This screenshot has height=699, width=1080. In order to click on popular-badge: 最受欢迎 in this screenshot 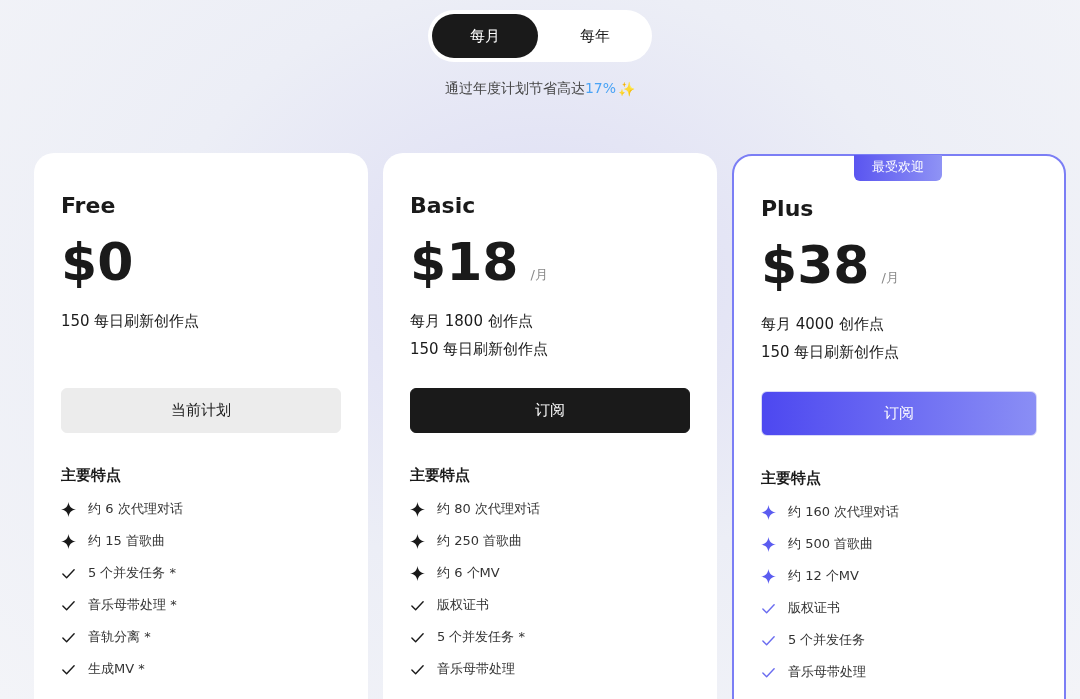, I will do `click(898, 168)`.